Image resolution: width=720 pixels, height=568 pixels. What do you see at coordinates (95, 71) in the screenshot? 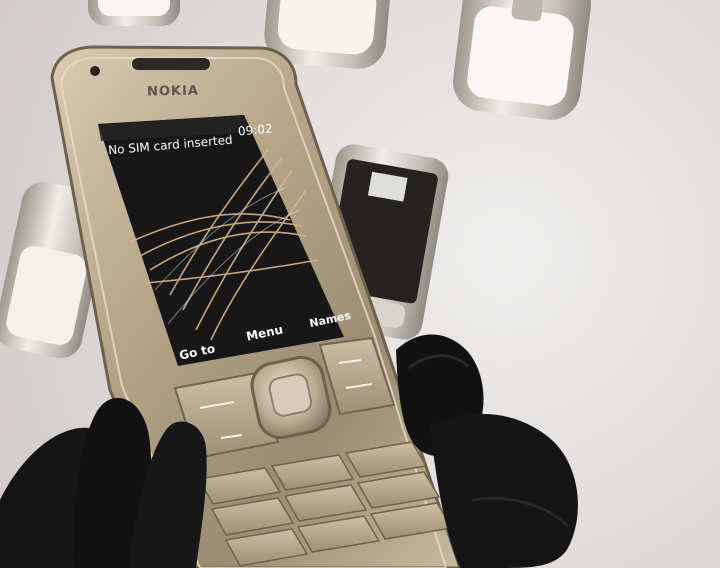
I see `front-camera` at bounding box center [95, 71].